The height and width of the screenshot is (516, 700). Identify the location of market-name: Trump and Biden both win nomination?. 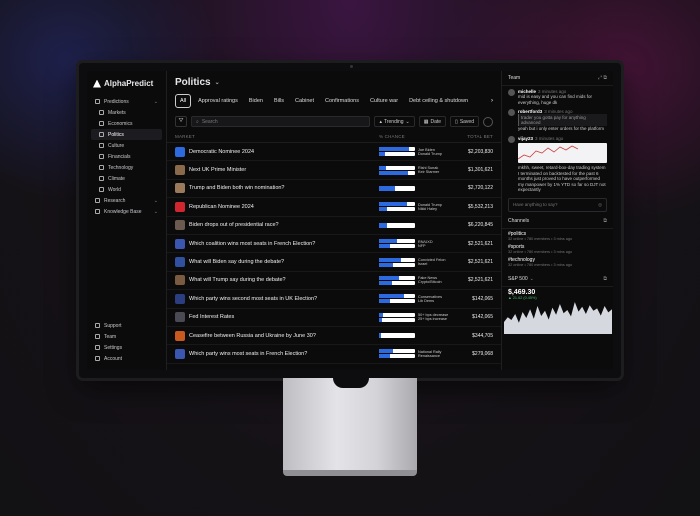
(284, 188).